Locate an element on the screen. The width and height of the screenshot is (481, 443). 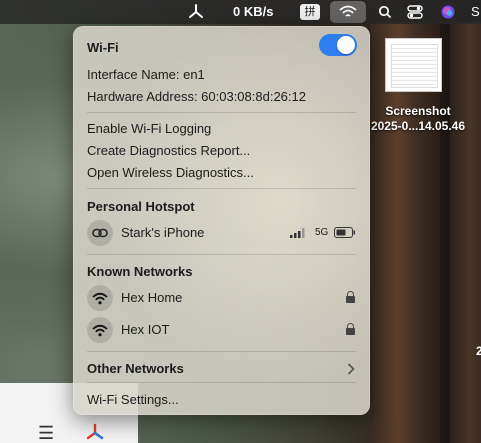
wifi-menu-button is located at coordinates (348, 12).